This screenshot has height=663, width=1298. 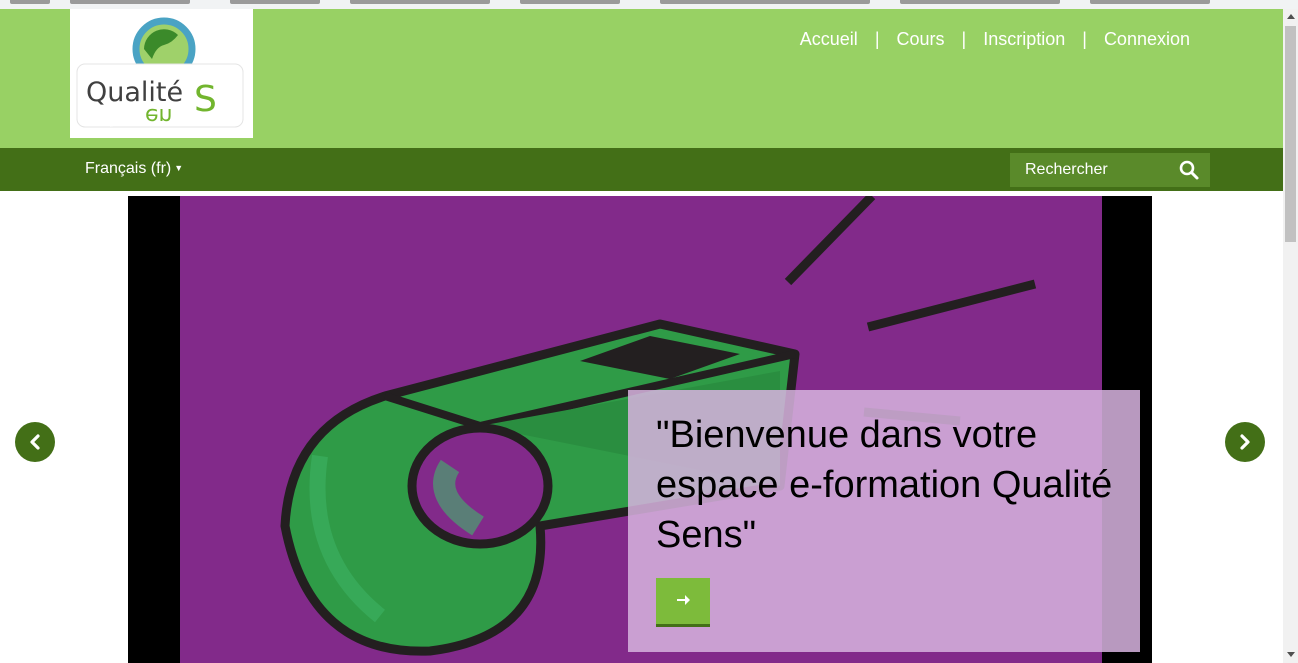 I want to click on caret-down-icon: ▼, so click(x=179, y=168).